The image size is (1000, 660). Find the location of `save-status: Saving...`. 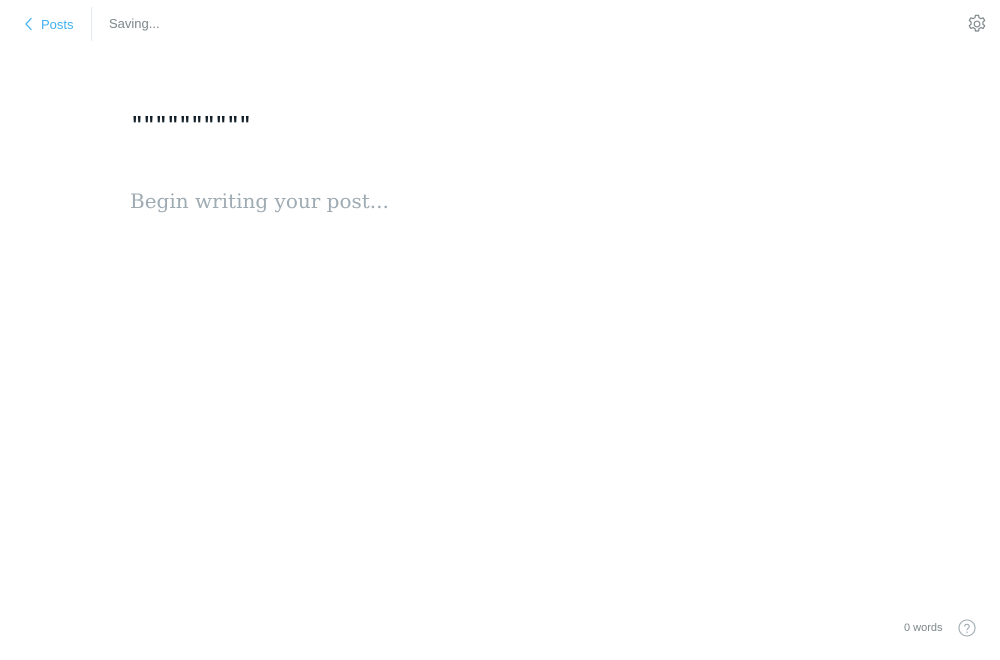

save-status: Saving... is located at coordinates (134, 23).